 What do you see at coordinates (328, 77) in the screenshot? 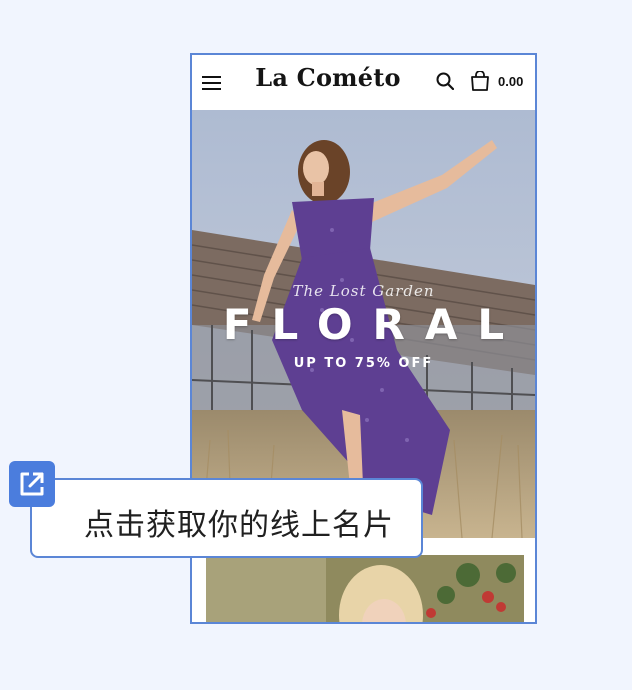
I see `brand-logo: La Cométo` at bounding box center [328, 77].